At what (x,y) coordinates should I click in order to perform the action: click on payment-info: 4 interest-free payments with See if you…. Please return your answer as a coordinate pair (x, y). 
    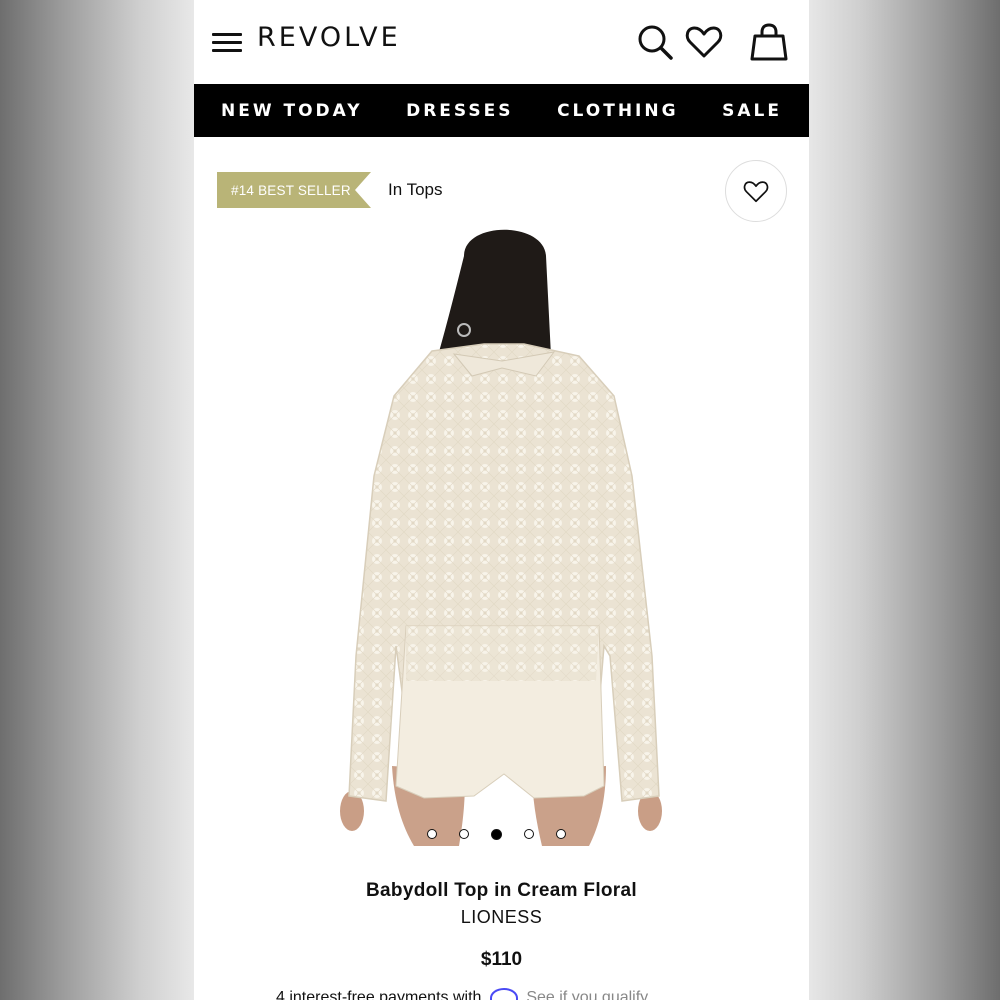
    Looking at the image, I should click on (462, 994).